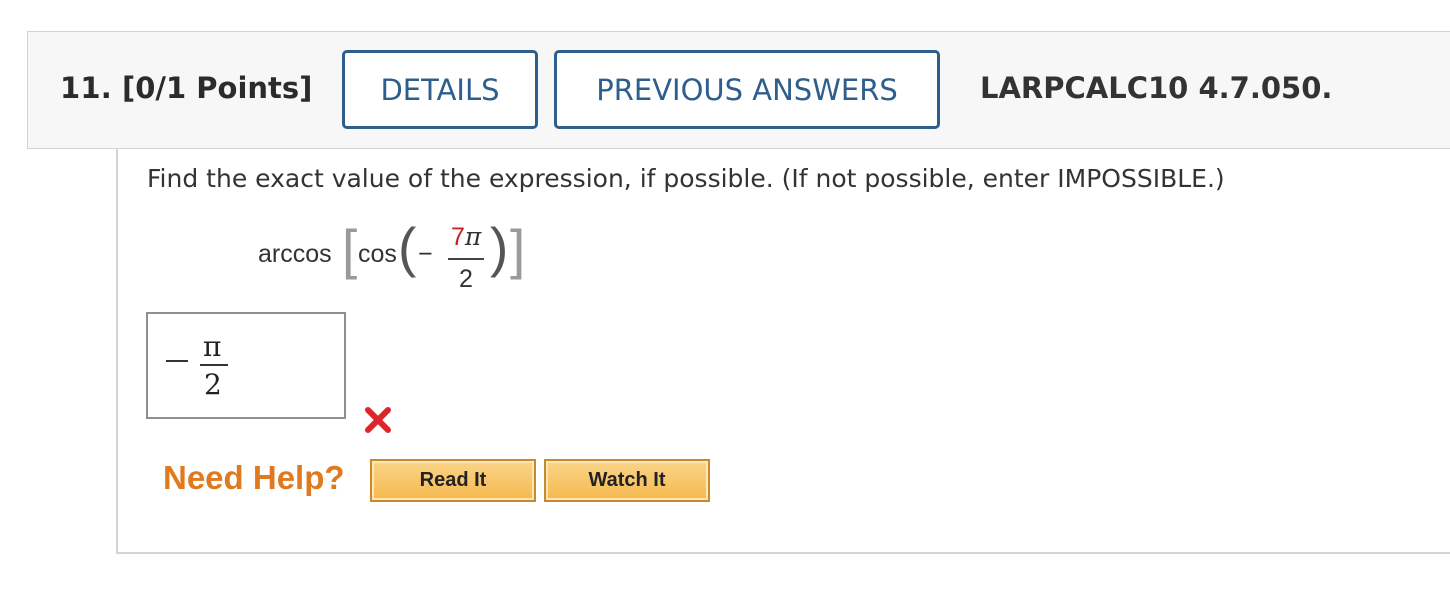  What do you see at coordinates (458, 237) in the screenshot?
I see `numerator-coefficient: 7` at bounding box center [458, 237].